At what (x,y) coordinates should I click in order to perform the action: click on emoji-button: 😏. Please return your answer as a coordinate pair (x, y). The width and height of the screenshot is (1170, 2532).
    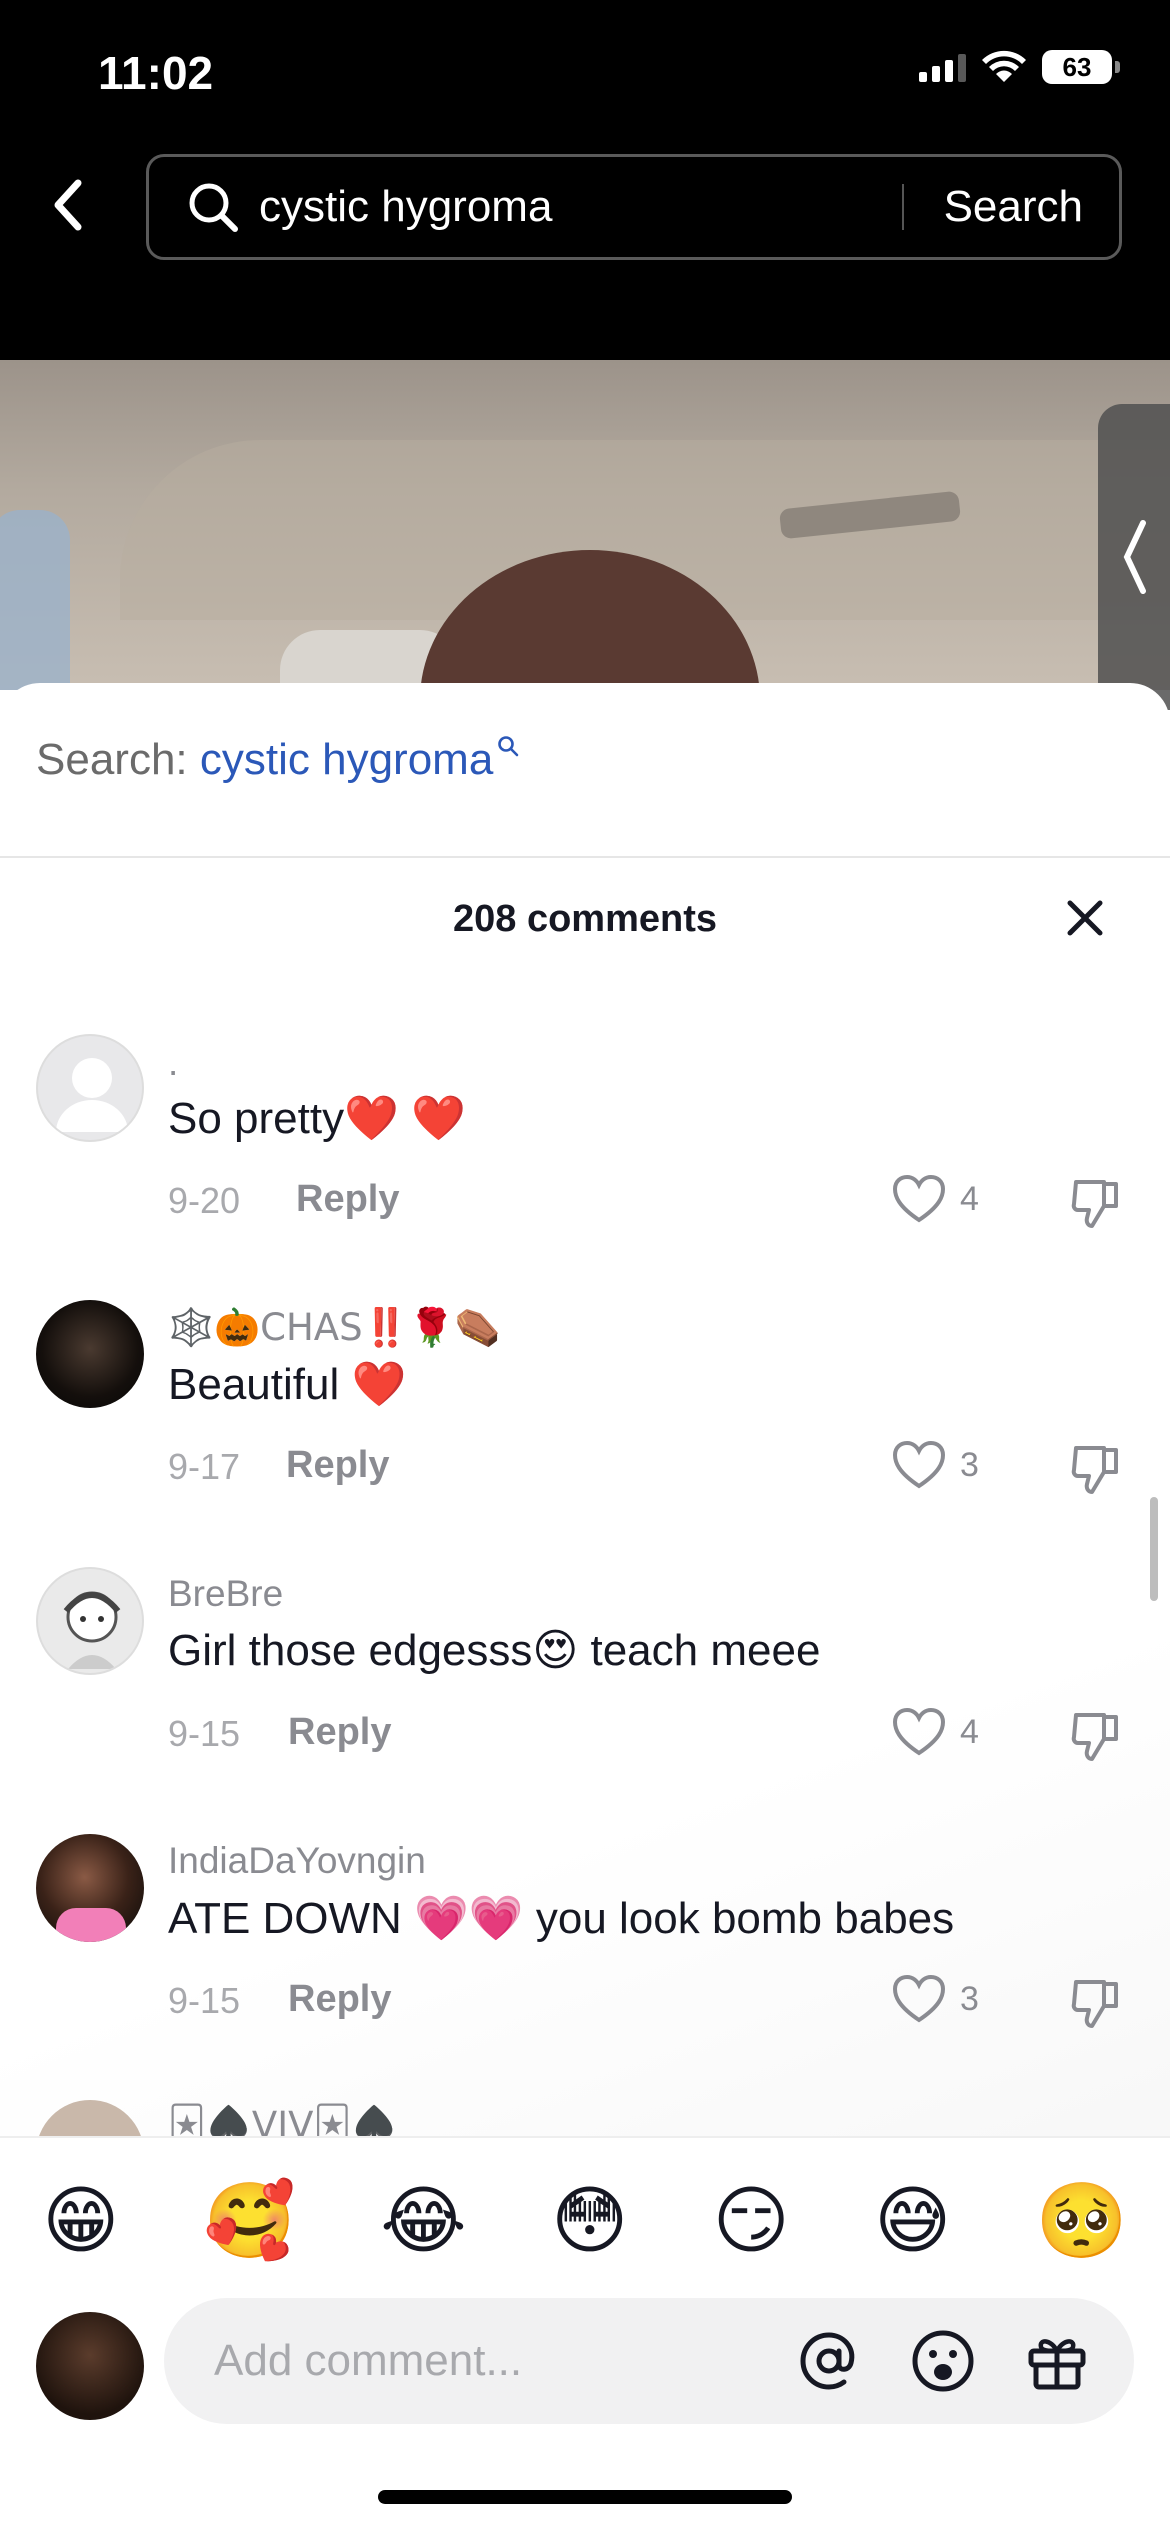
    Looking at the image, I should click on (751, 2221).